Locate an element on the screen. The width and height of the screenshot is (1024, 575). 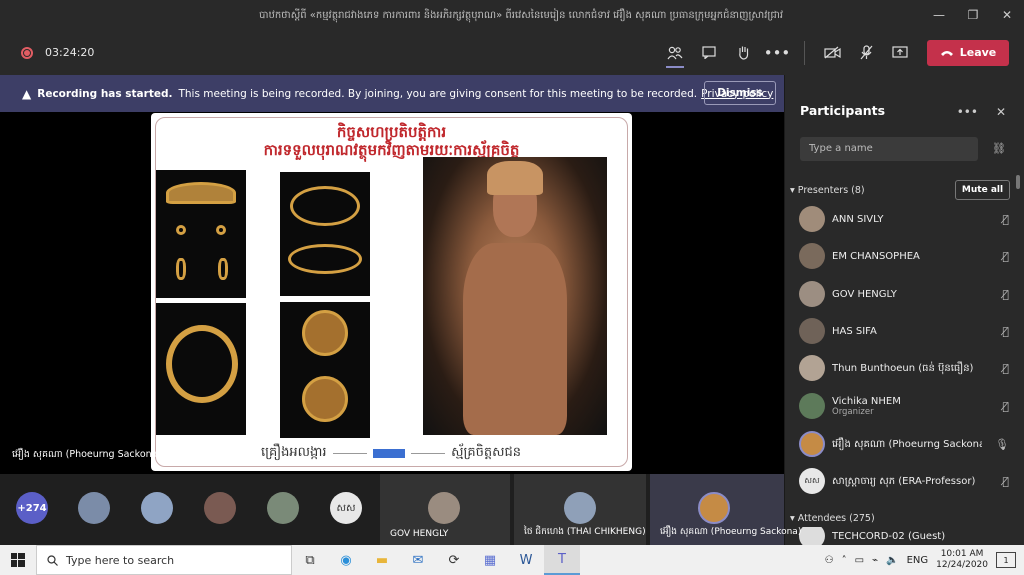
close-panel-icon: ✕ is located at coordinates (1001, 112).